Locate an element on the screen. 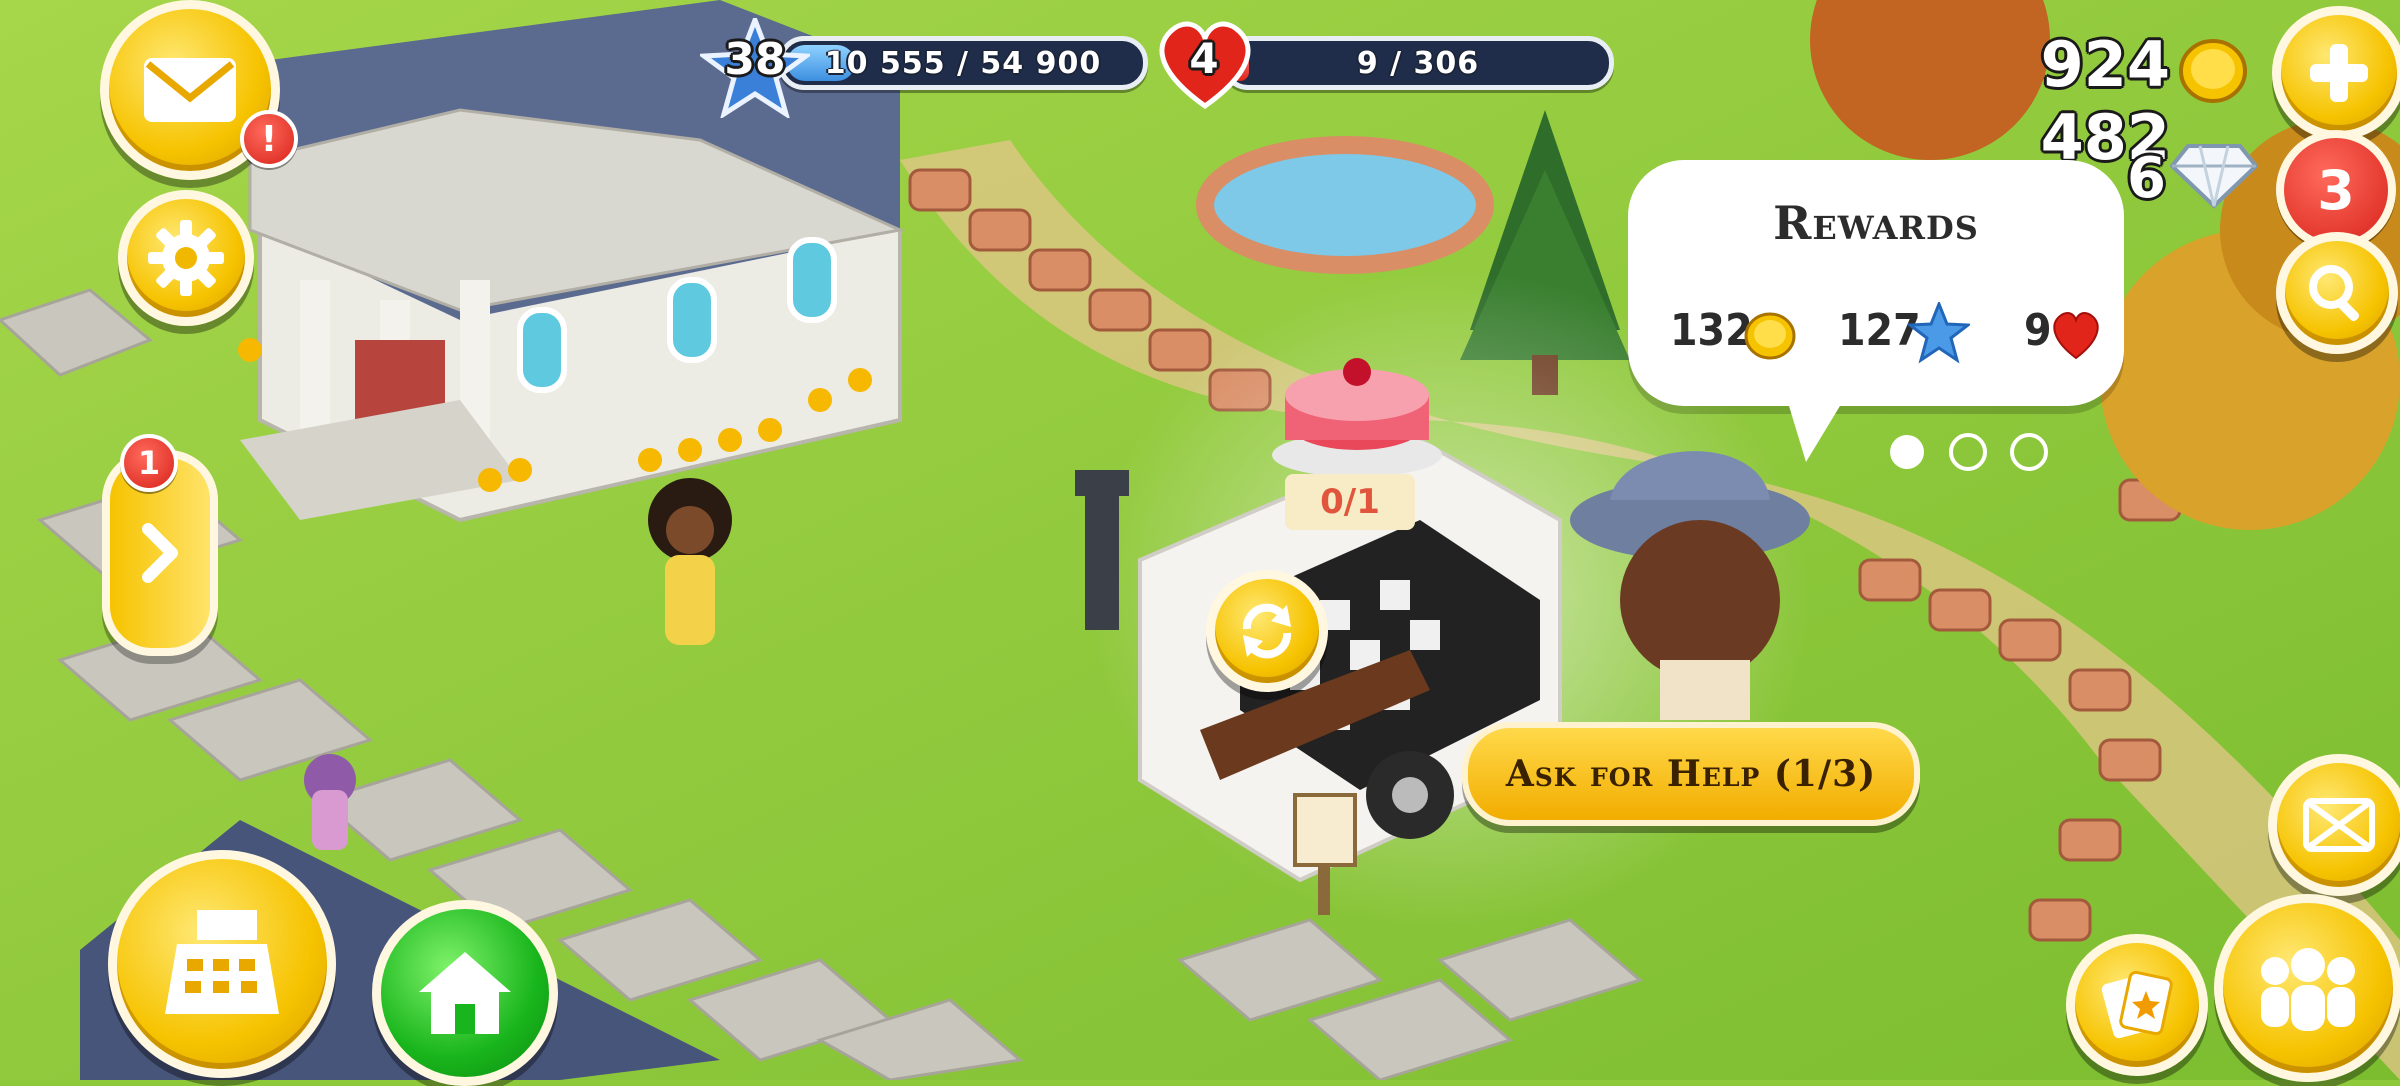 The width and height of the screenshot is (2400, 1086). reward-coins-value: 132 is located at coordinates (1711, 330).